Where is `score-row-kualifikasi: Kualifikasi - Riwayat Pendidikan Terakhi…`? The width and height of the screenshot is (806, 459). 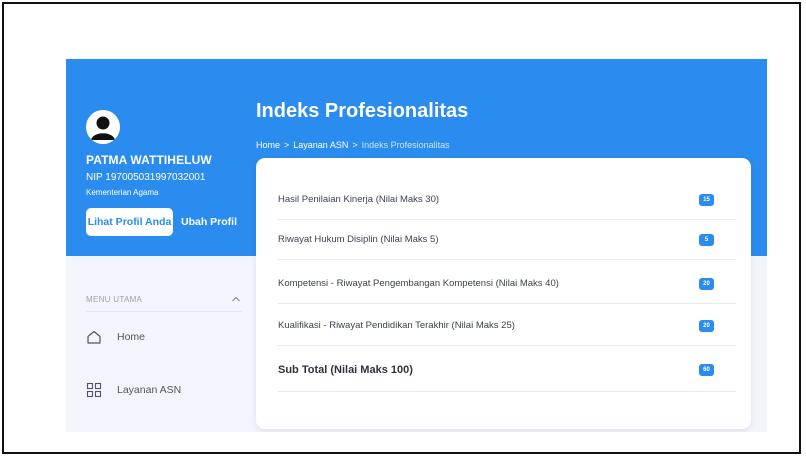
score-row-kualifikasi: Kualifikasi - Riwayat Pendidikan Terakhi… is located at coordinates (507, 326).